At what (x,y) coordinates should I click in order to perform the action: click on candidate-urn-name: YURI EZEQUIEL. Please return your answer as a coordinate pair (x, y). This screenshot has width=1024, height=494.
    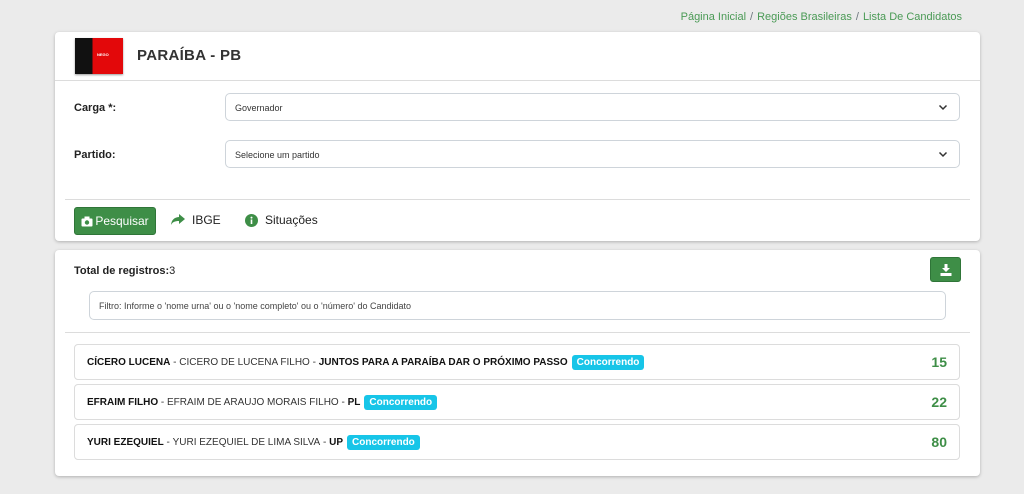
    Looking at the image, I should click on (125, 442).